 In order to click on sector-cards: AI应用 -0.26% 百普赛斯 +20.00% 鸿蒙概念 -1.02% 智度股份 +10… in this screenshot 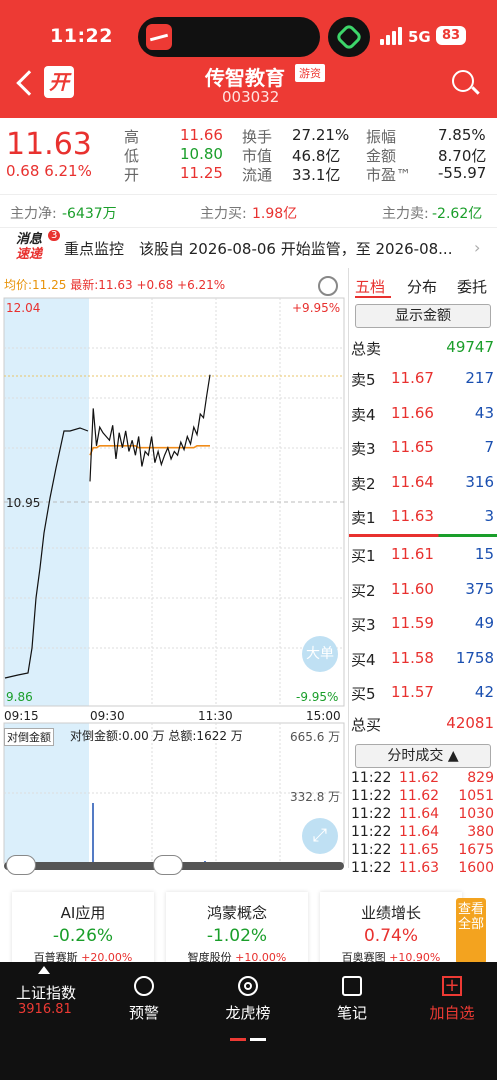, I will do `click(248, 922)`.